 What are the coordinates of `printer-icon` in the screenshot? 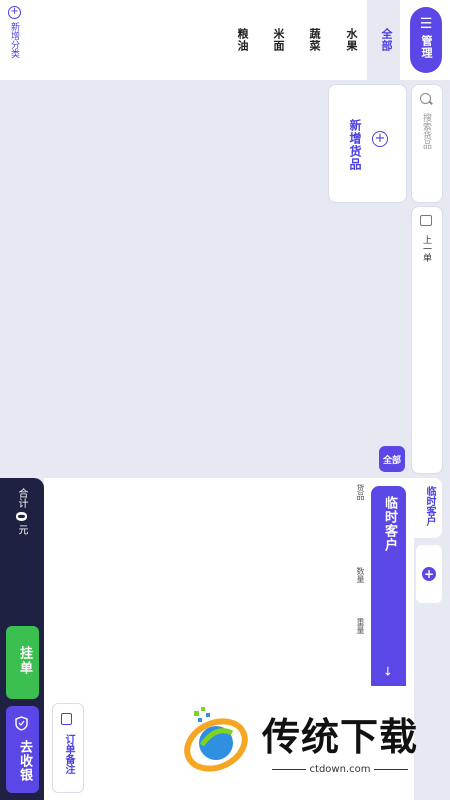 It's located at (426, 220).